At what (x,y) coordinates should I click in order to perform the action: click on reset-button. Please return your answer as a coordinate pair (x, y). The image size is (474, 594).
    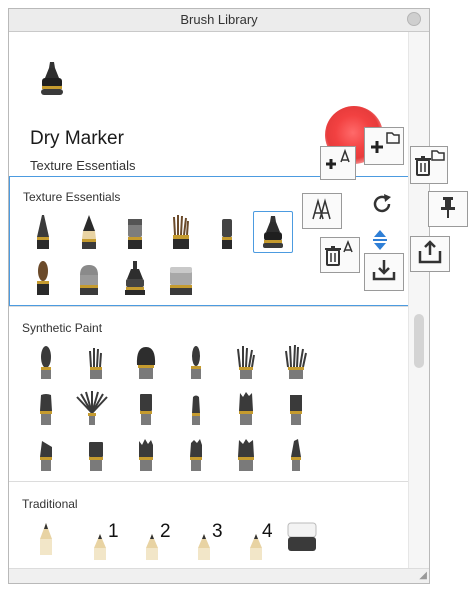
    Looking at the image, I should click on (382, 206).